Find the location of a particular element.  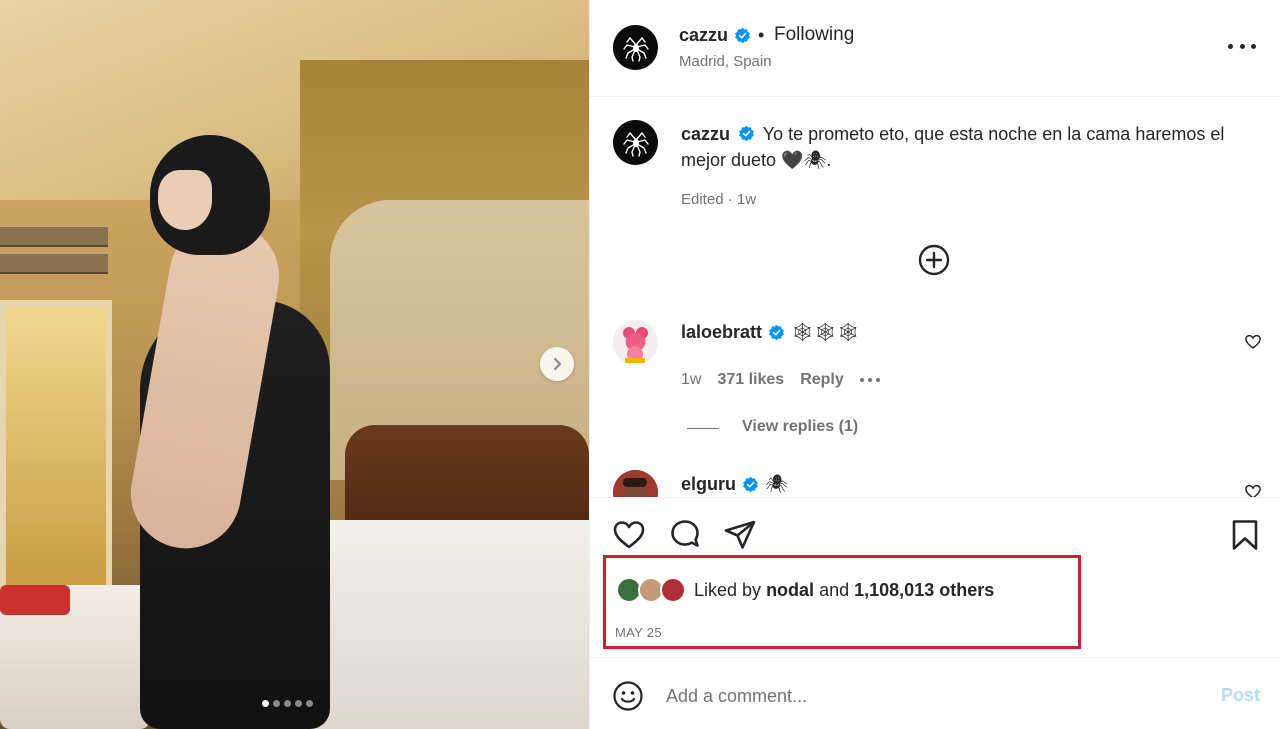

emoji-icon is located at coordinates (628, 696).